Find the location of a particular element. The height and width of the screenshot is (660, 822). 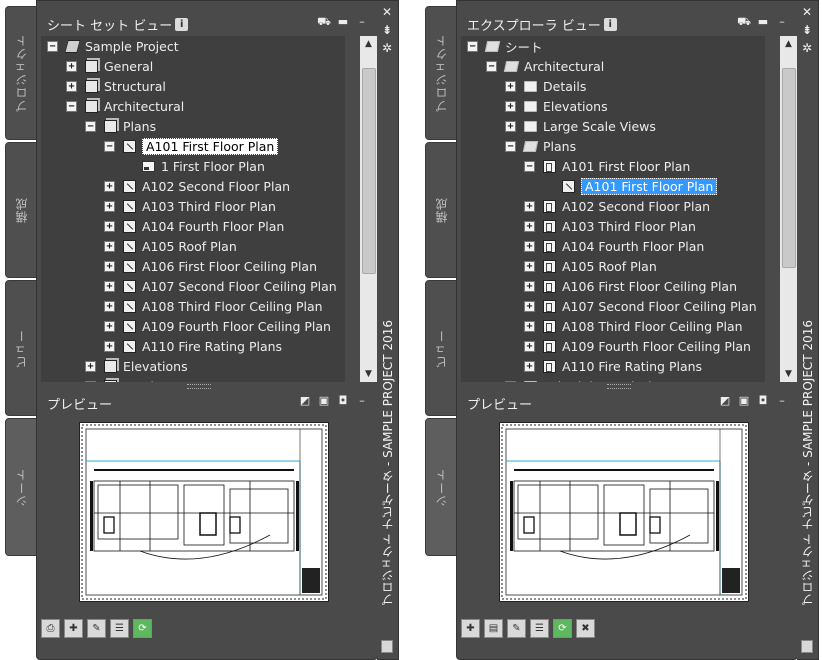

tree-node: + A105 Roof Plan is located at coordinates (170, 246).